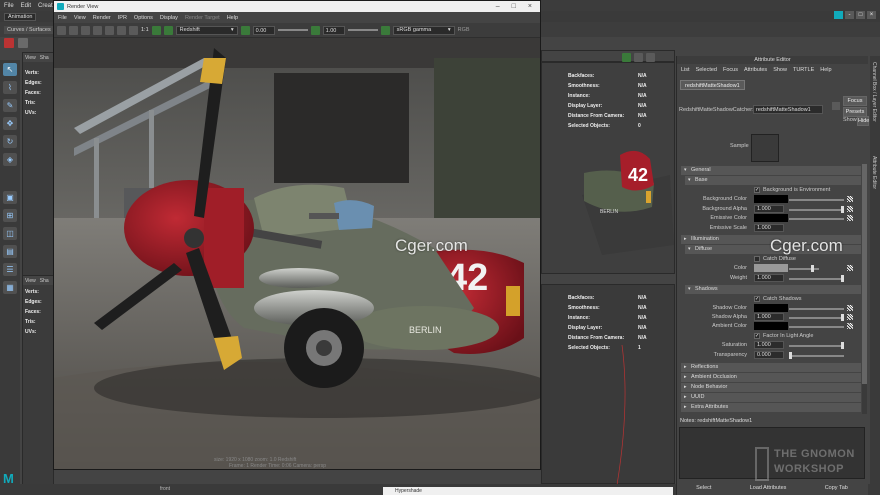 This screenshot has height=495, width=880. Describe the element at coordinates (202, 18) in the screenshot. I see `rv-menu-render-target: Render Target` at that location.